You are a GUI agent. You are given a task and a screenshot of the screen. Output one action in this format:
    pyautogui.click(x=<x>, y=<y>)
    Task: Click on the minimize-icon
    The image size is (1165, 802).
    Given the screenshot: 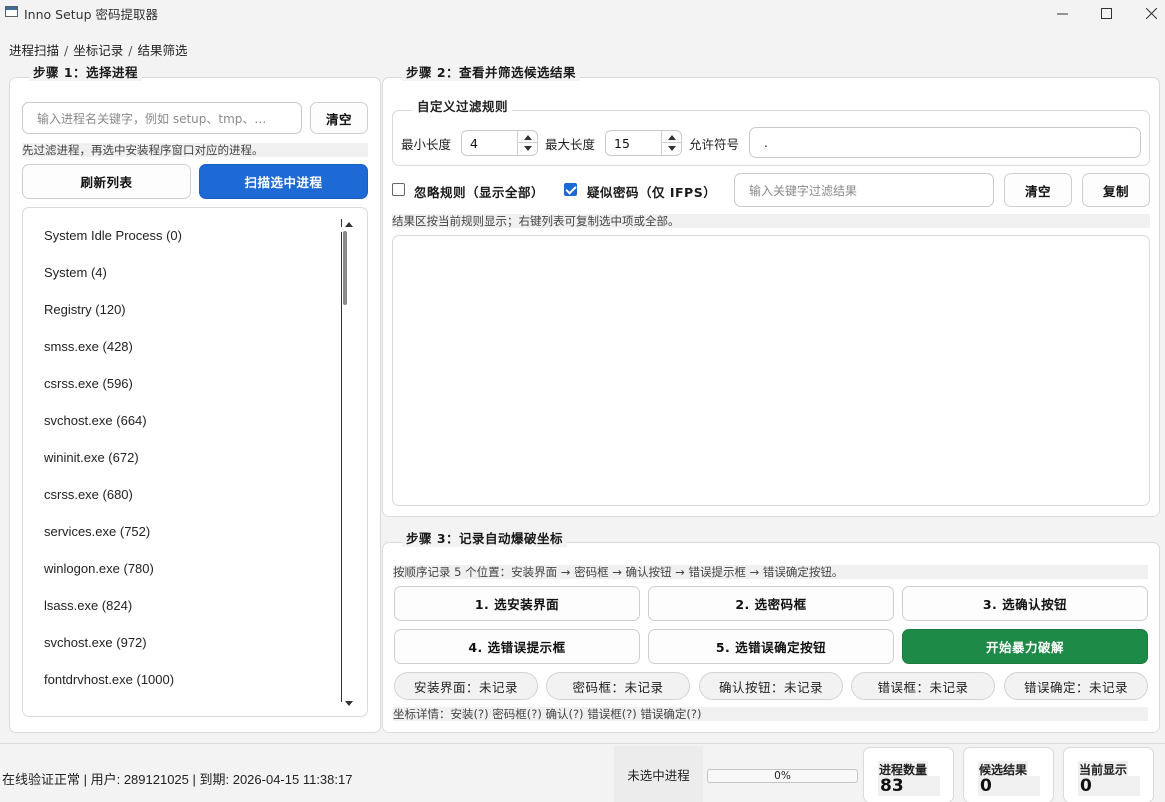 What is the action you would take?
    pyautogui.click(x=1062, y=13)
    